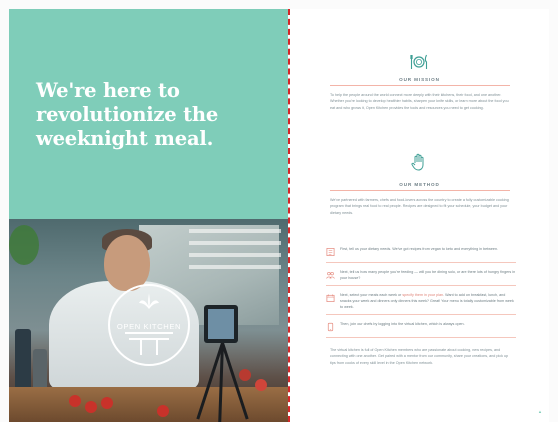 Image resolution: width=558 pixels, height=422 pixels. I want to click on logo-wordmark: OPEN KITCHEN, so click(149, 326).